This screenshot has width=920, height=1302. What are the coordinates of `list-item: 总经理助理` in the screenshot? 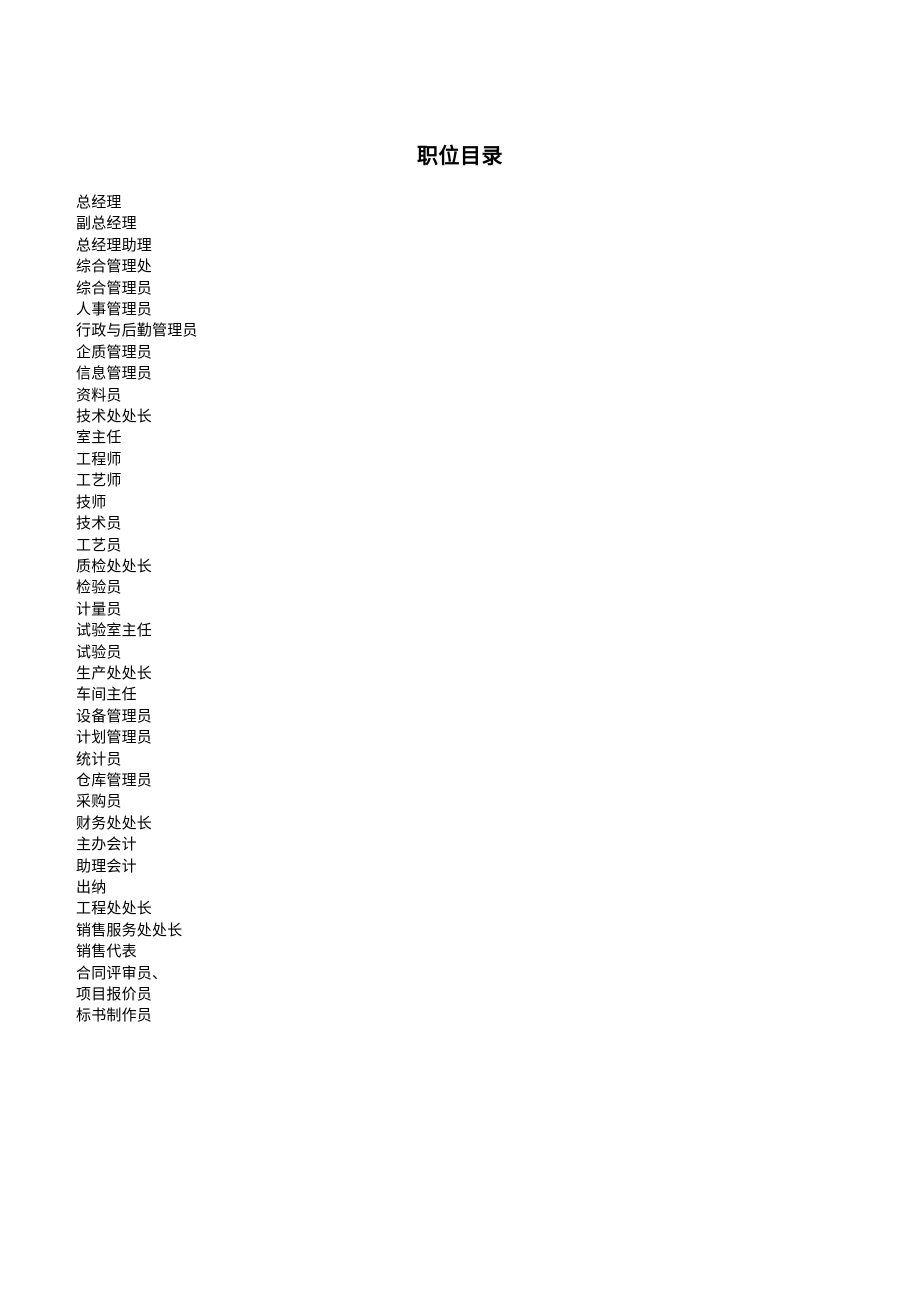 It's located at (114, 244).